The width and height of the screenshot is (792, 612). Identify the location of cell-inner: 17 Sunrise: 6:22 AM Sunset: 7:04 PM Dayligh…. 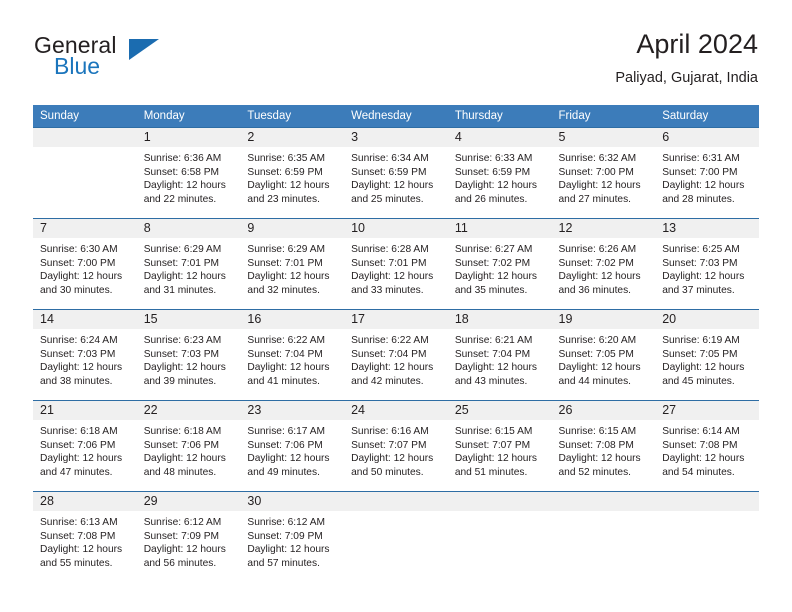
(396, 355).